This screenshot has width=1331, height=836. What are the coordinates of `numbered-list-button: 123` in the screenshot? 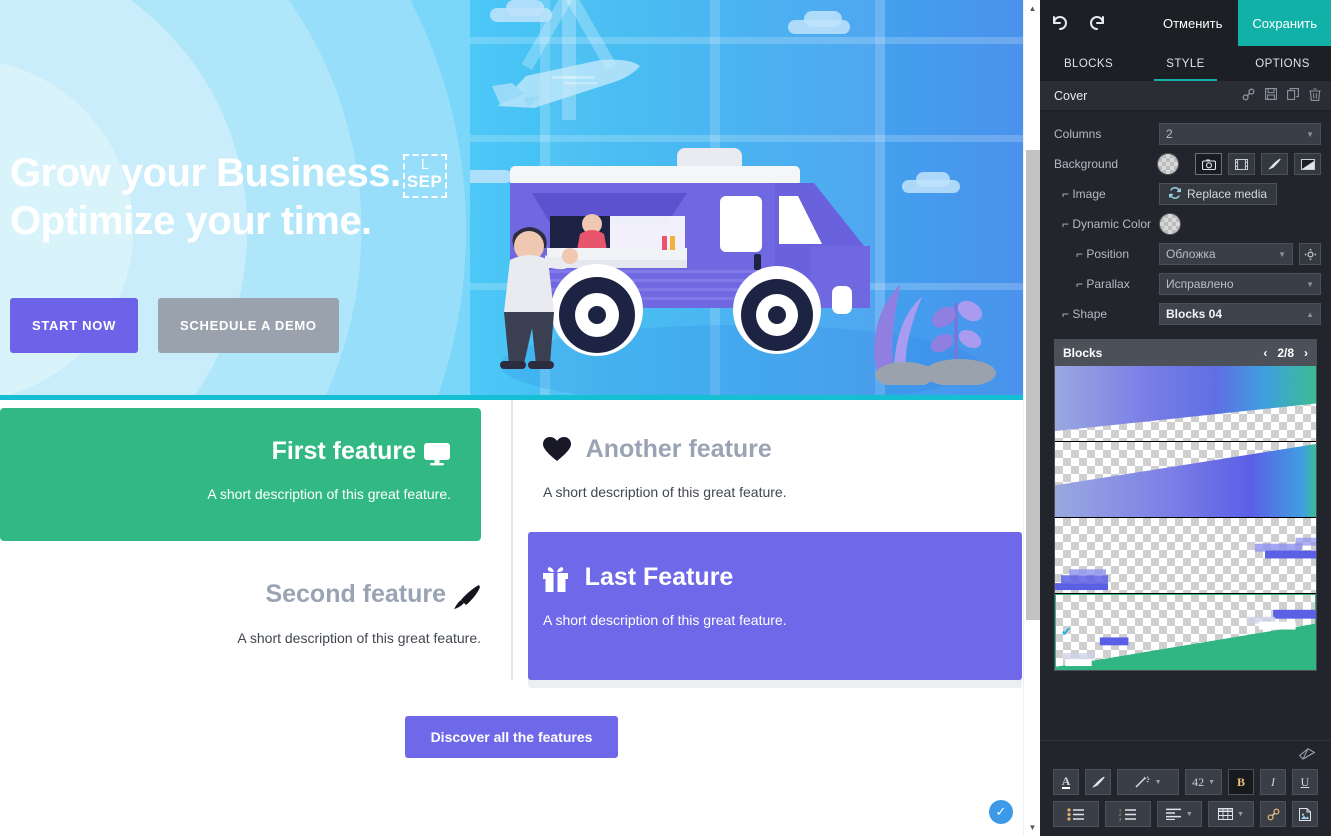 It's located at (1127, 814).